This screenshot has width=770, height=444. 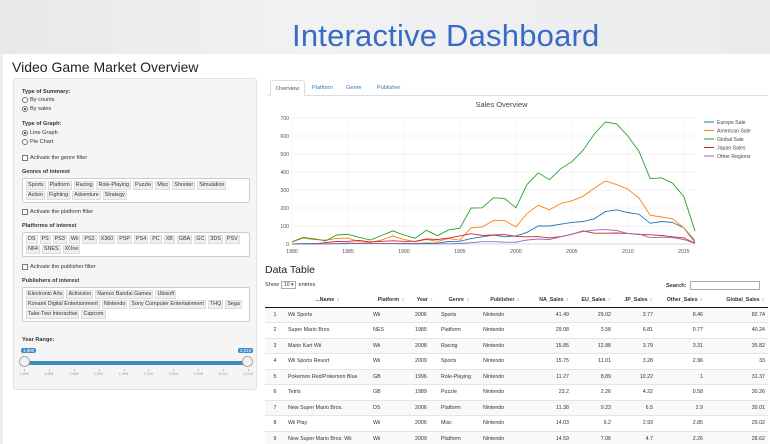 What do you see at coordinates (59, 185) in the screenshot?
I see `genre-chip: Platform` at bounding box center [59, 185].